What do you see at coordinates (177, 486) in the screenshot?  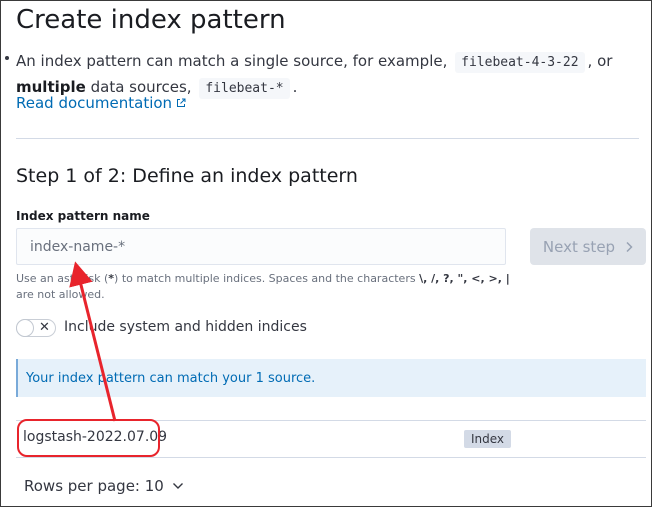 I see `chevron-down-icon` at bounding box center [177, 486].